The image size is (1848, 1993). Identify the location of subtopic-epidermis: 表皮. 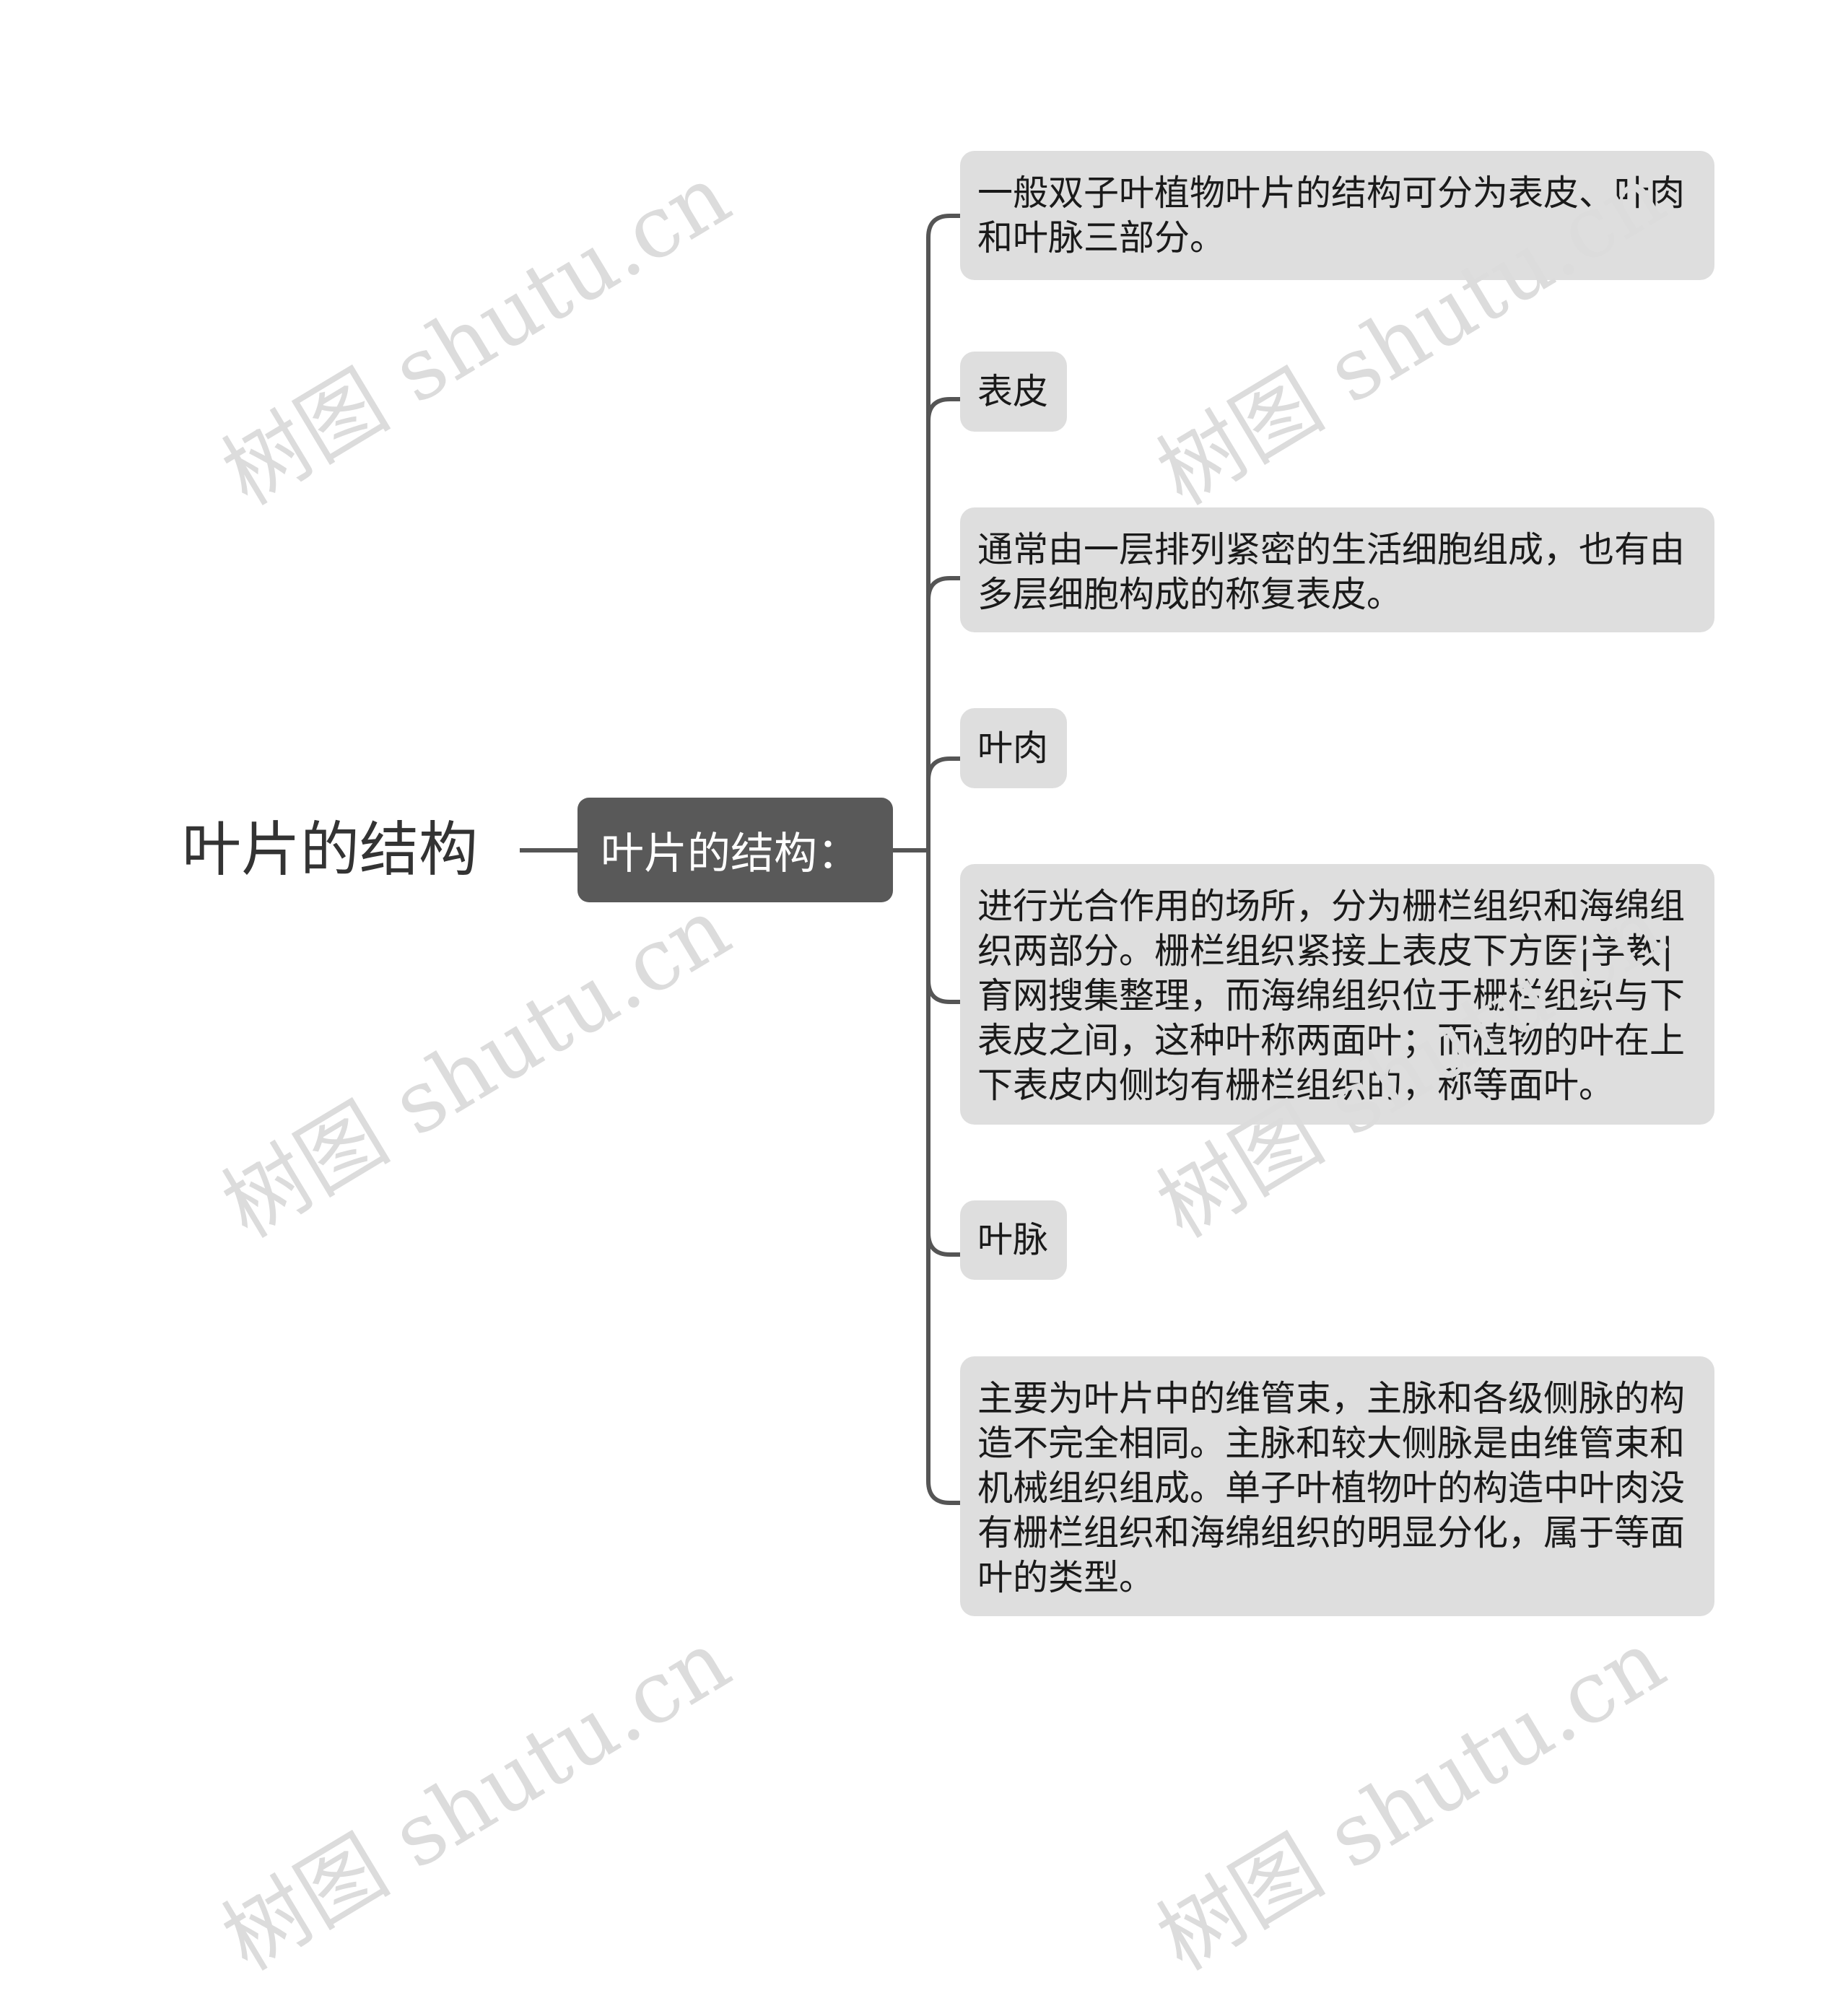
(1013, 392).